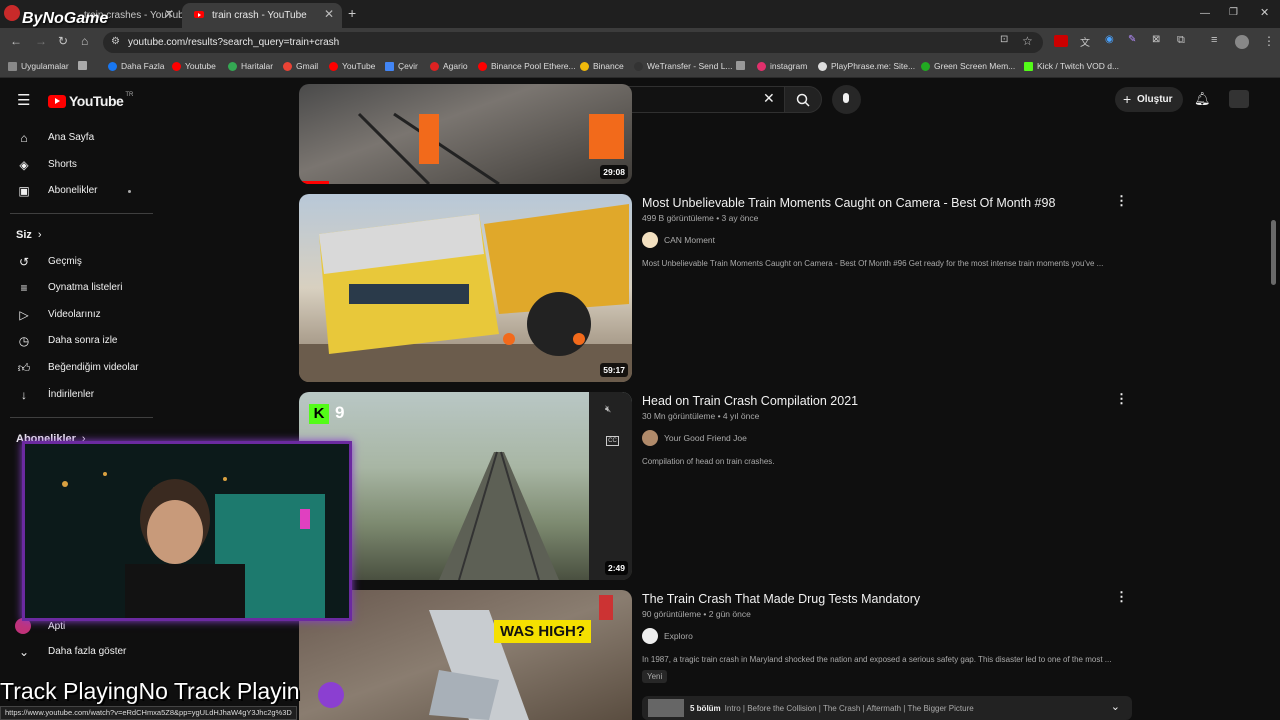 The image size is (1280, 720). Describe the element at coordinates (41, 41) in the screenshot. I see `forward-icon: →` at that location.